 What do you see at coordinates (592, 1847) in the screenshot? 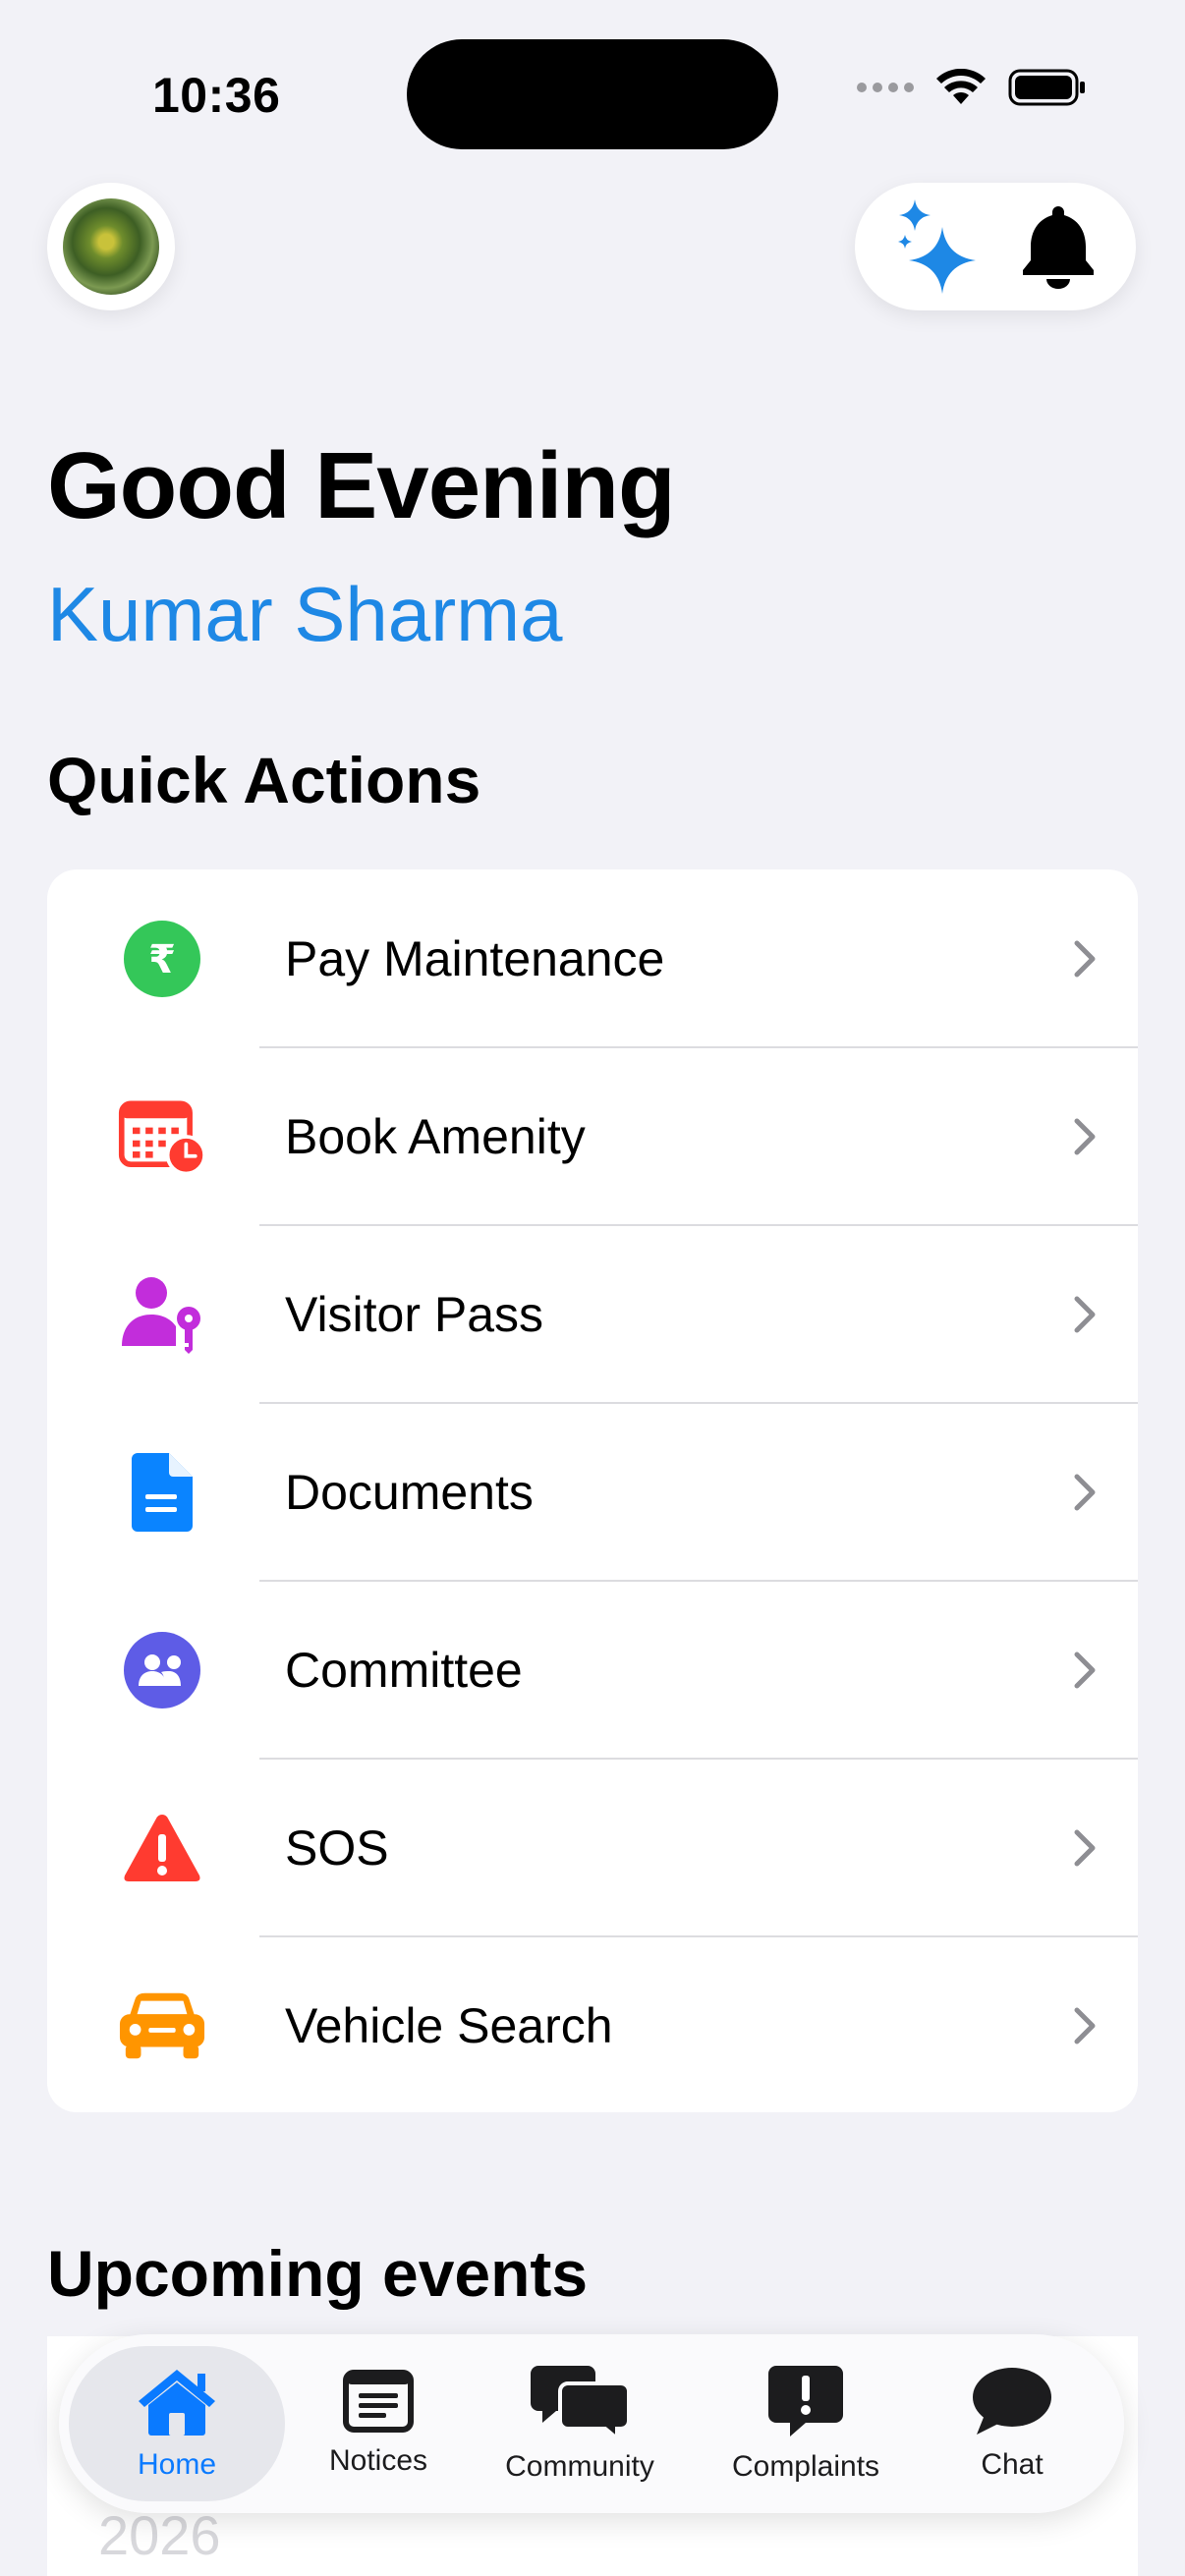
I see `quick-action-sos: SOS` at bounding box center [592, 1847].